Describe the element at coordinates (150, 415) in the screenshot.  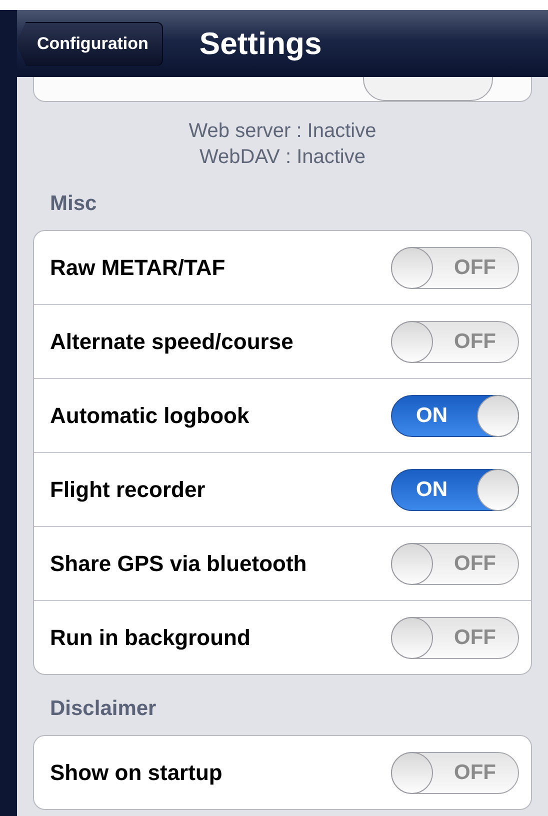
I see `setting-label: Automatic logbook` at that location.